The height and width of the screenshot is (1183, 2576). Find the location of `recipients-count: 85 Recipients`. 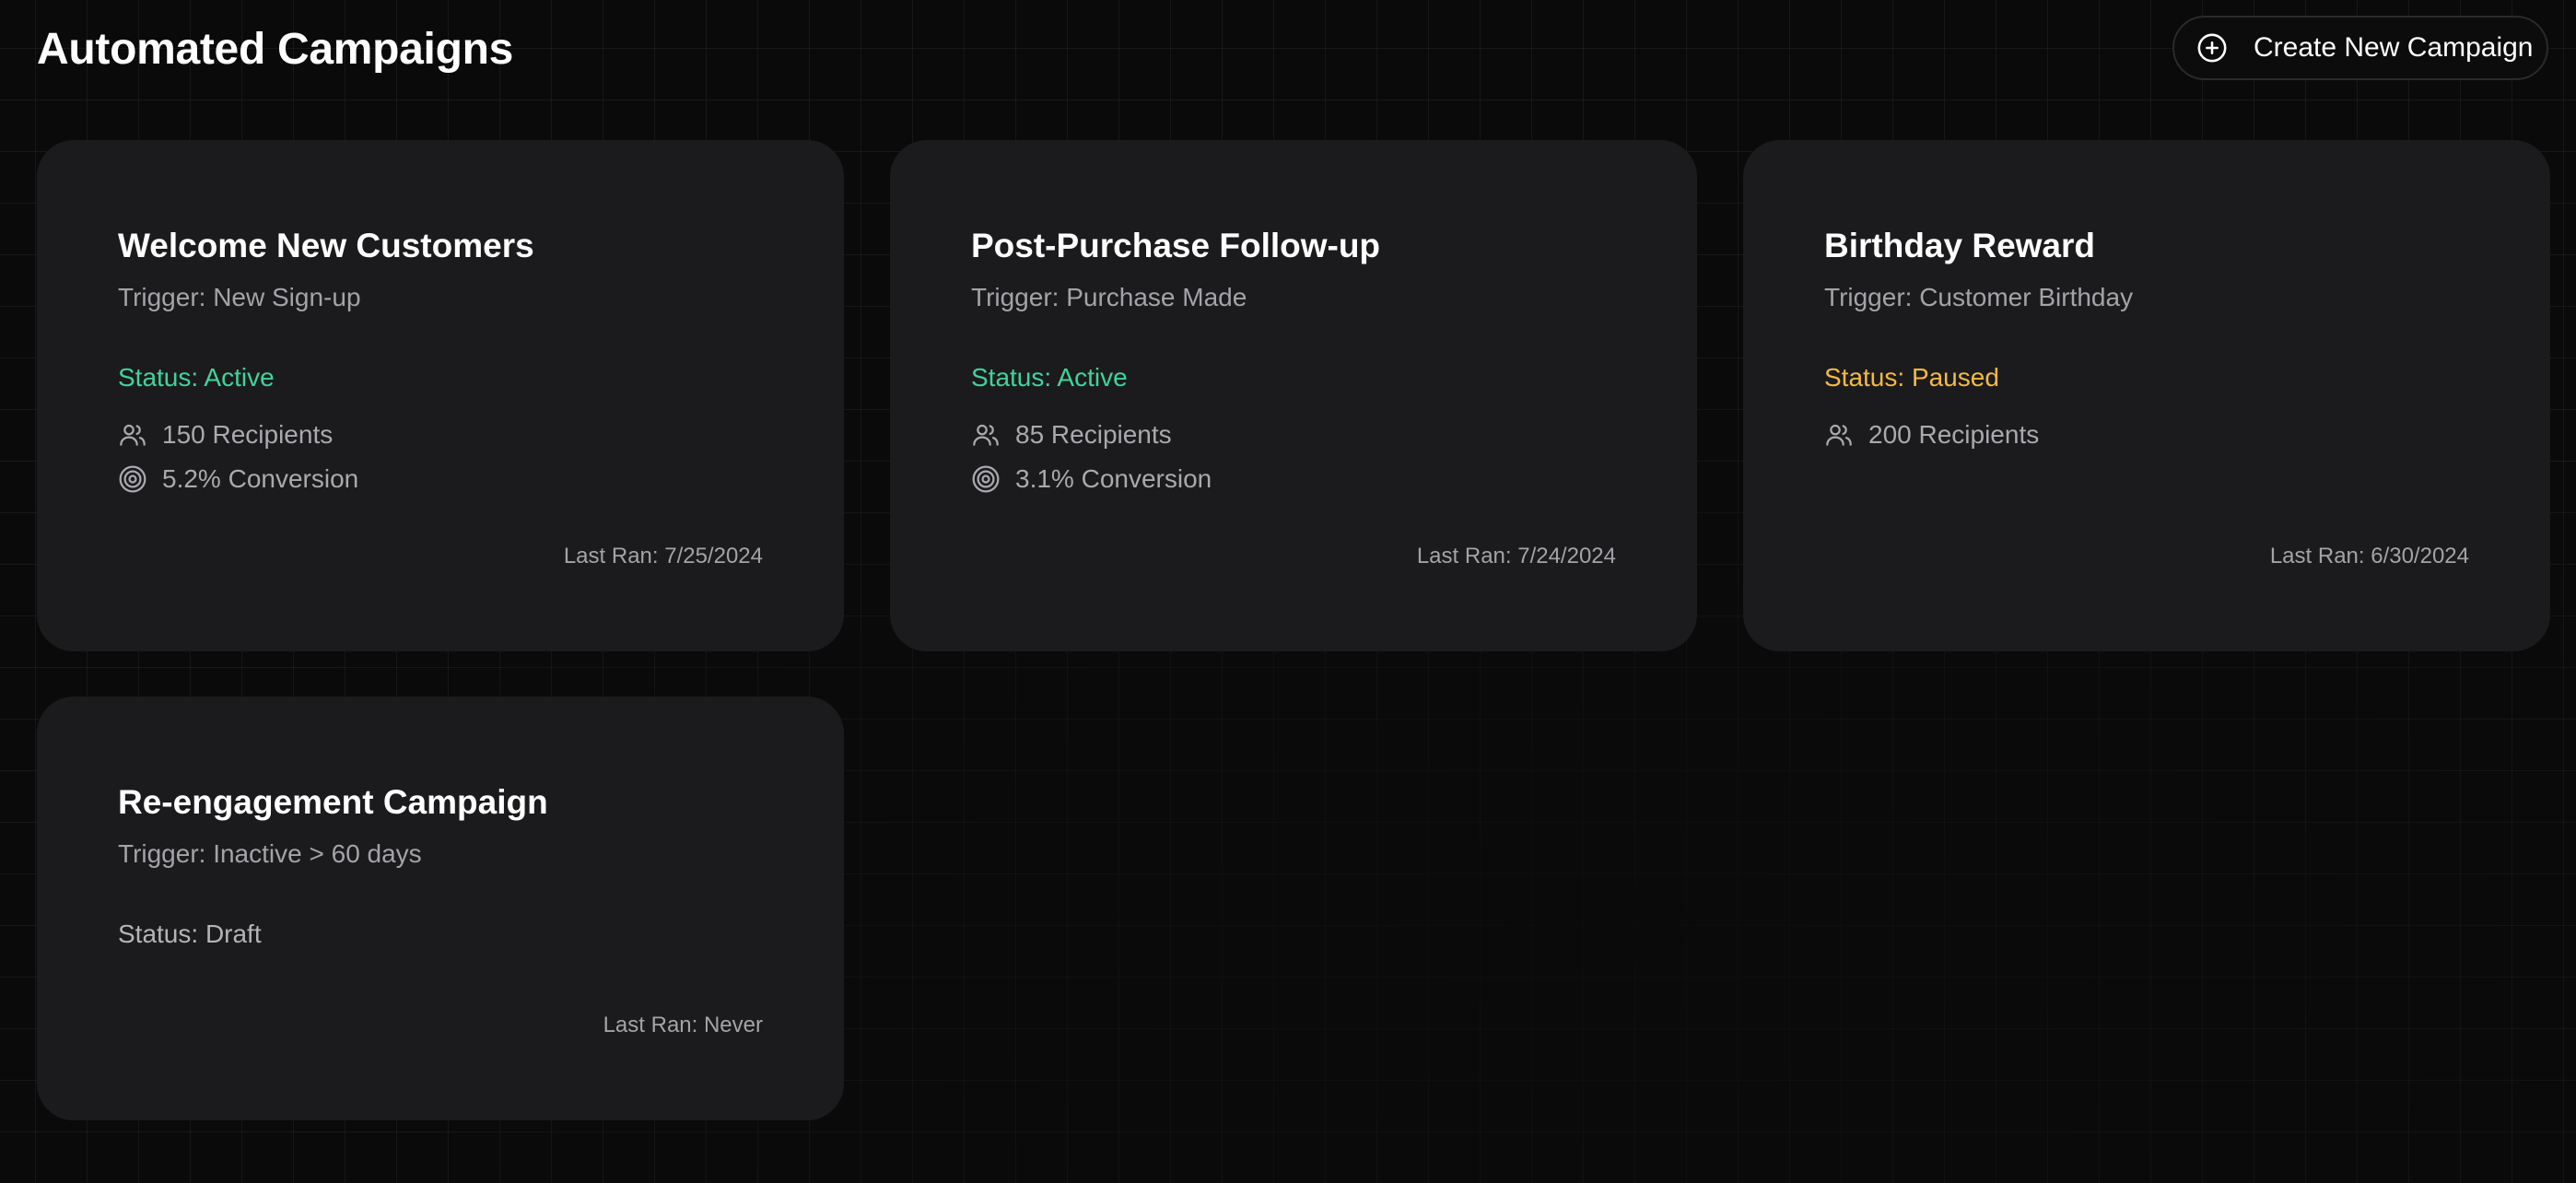

recipients-count: 85 Recipients is located at coordinates (1093, 434).